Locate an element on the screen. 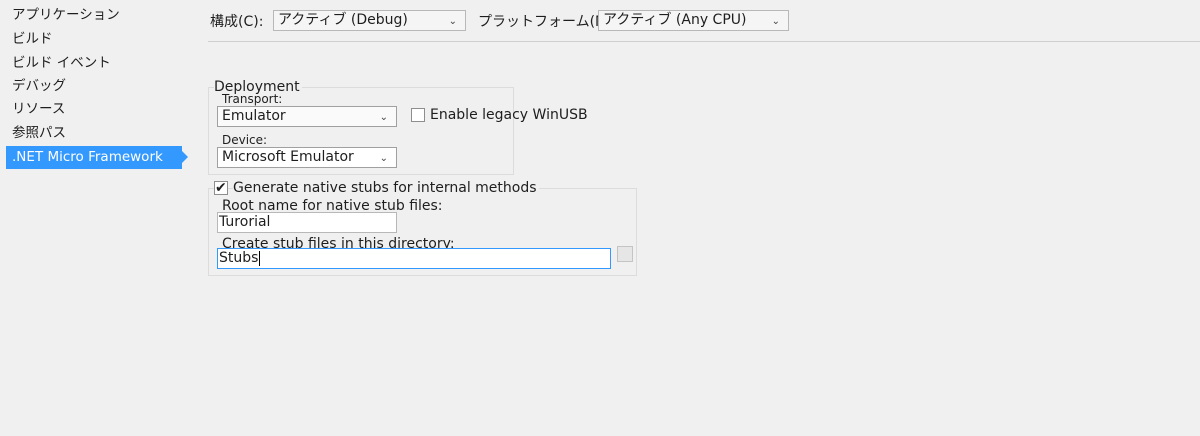 Image resolution: width=1200 pixels, height=436 pixels. configuration-dropdown: アクティブ (Debug) ⌄ is located at coordinates (369, 20).